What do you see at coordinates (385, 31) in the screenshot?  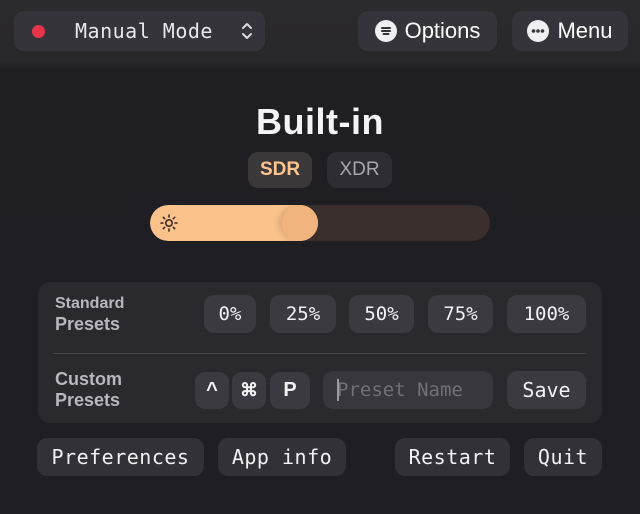 I see `list-circle-icon` at bounding box center [385, 31].